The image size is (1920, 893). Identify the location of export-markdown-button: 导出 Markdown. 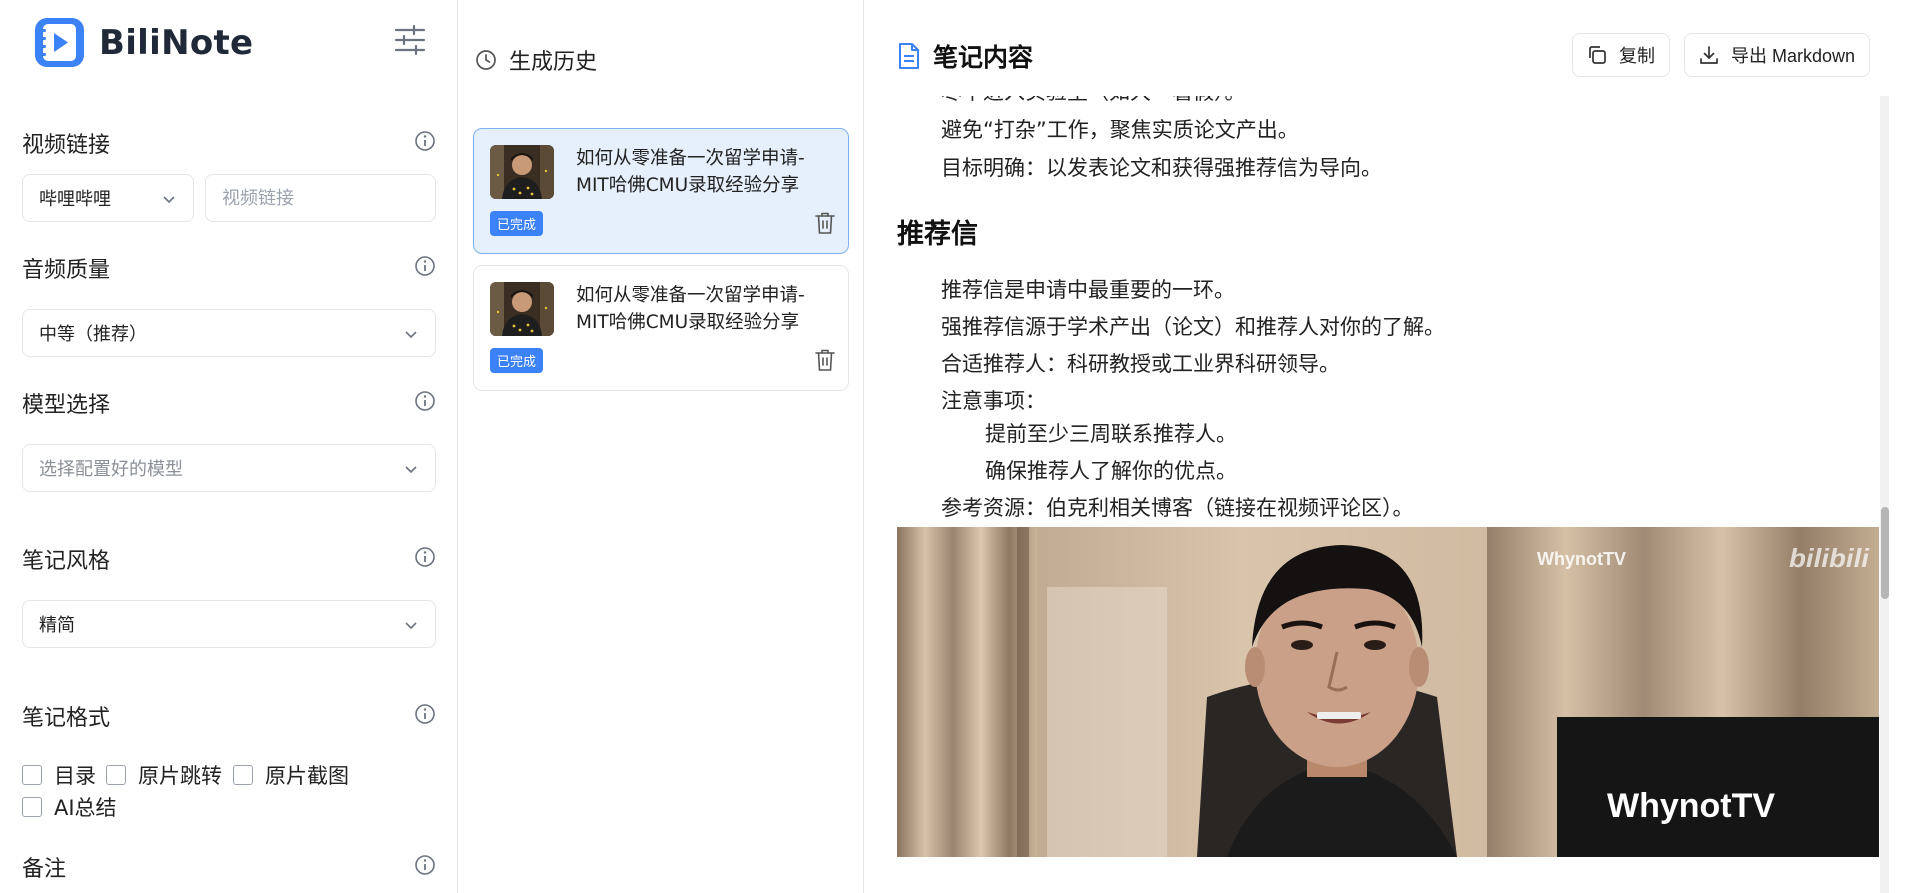
(1777, 55).